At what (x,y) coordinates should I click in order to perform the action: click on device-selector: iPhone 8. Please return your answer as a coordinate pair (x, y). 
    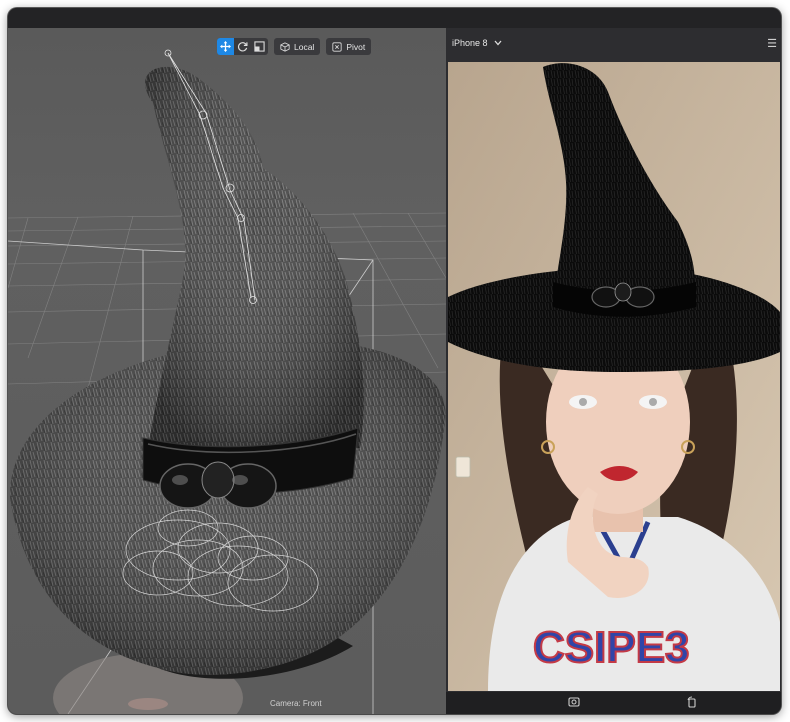
    Looking at the image, I should click on (477, 43).